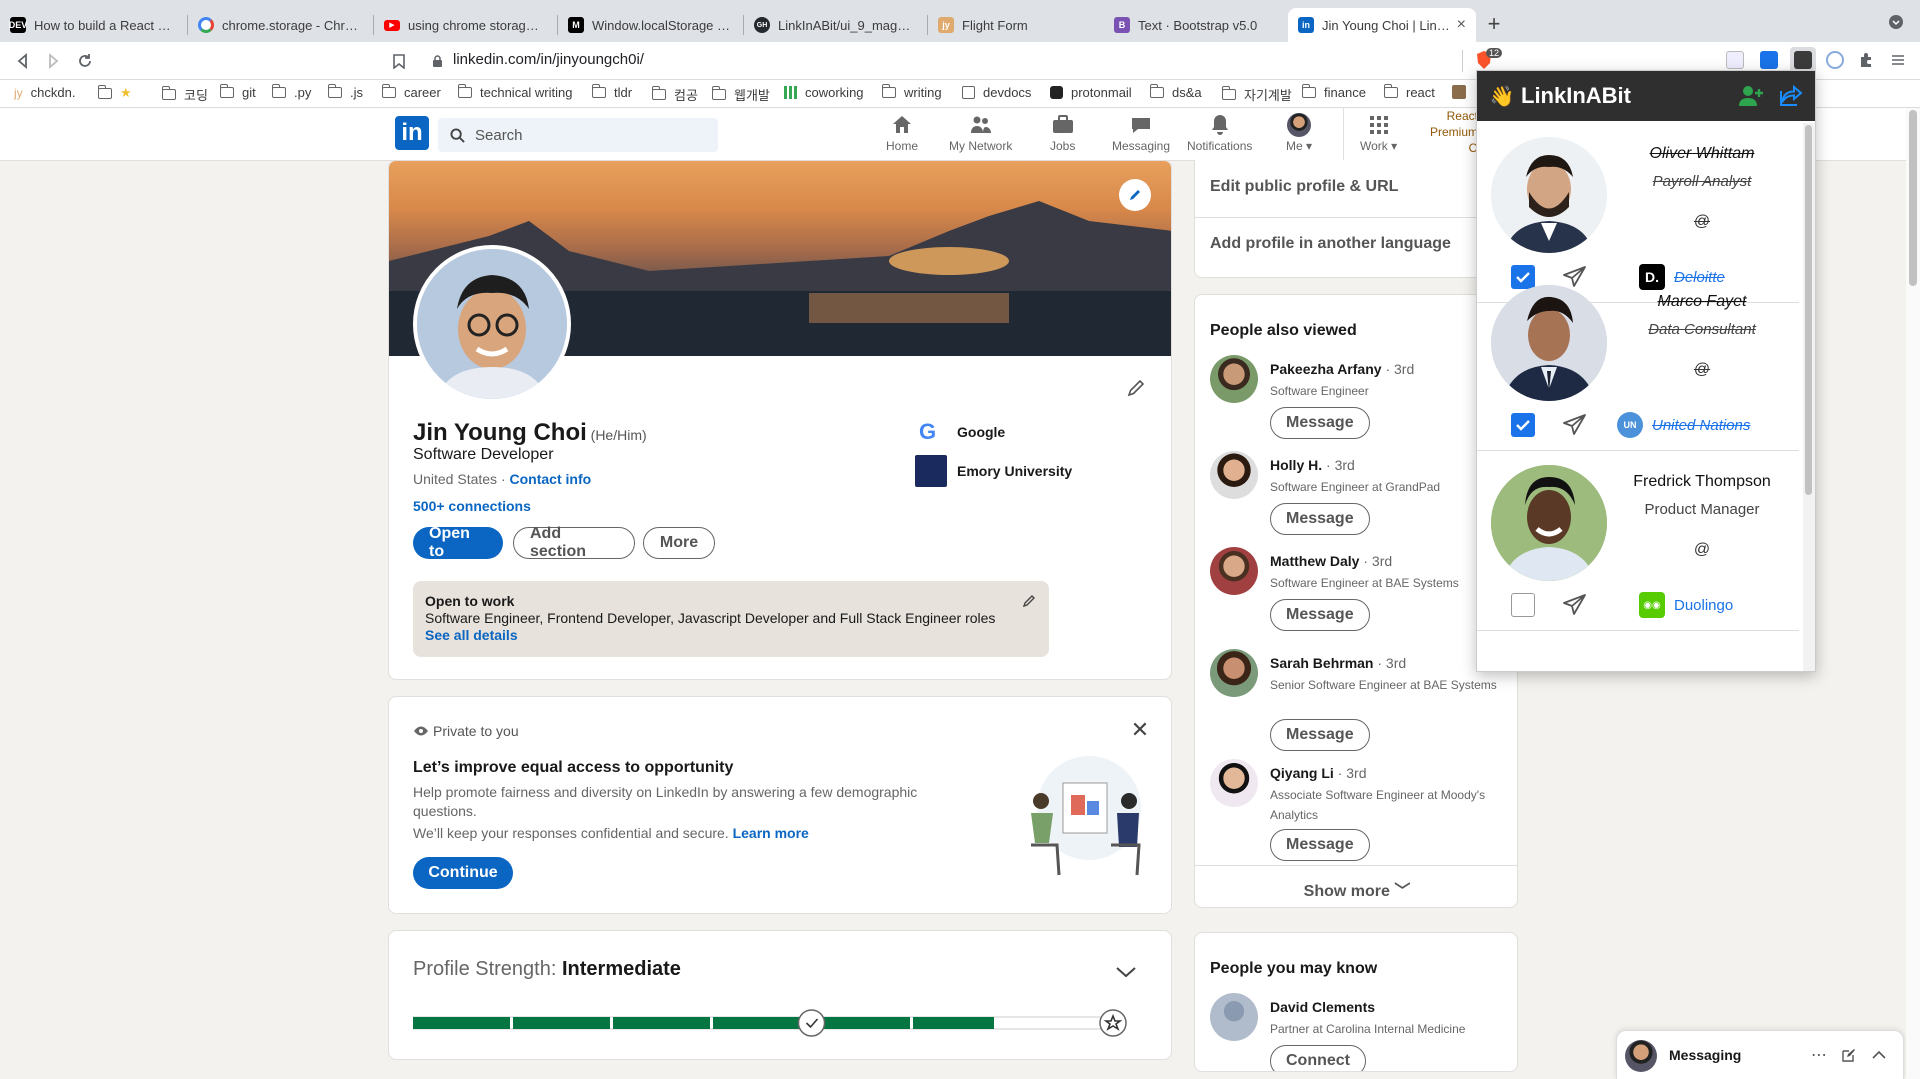 This screenshot has width=1920, height=1079. I want to click on search-input: Search, so click(578, 135).